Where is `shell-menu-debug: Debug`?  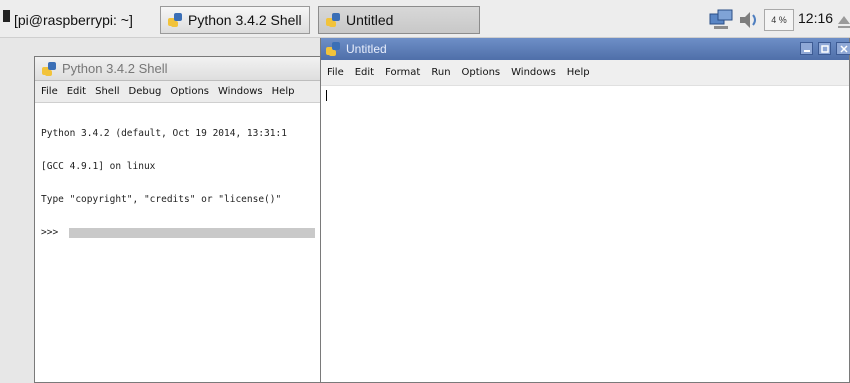
shell-menu-debug: Debug is located at coordinates (145, 91).